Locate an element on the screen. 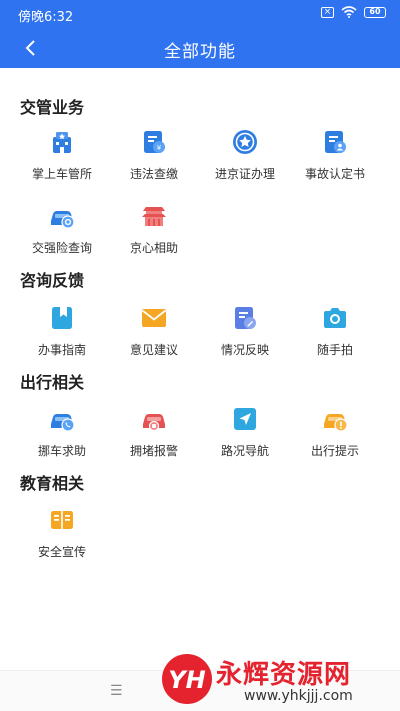  item-travel-tips: 出行提示 is located at coordinates (335, 432).